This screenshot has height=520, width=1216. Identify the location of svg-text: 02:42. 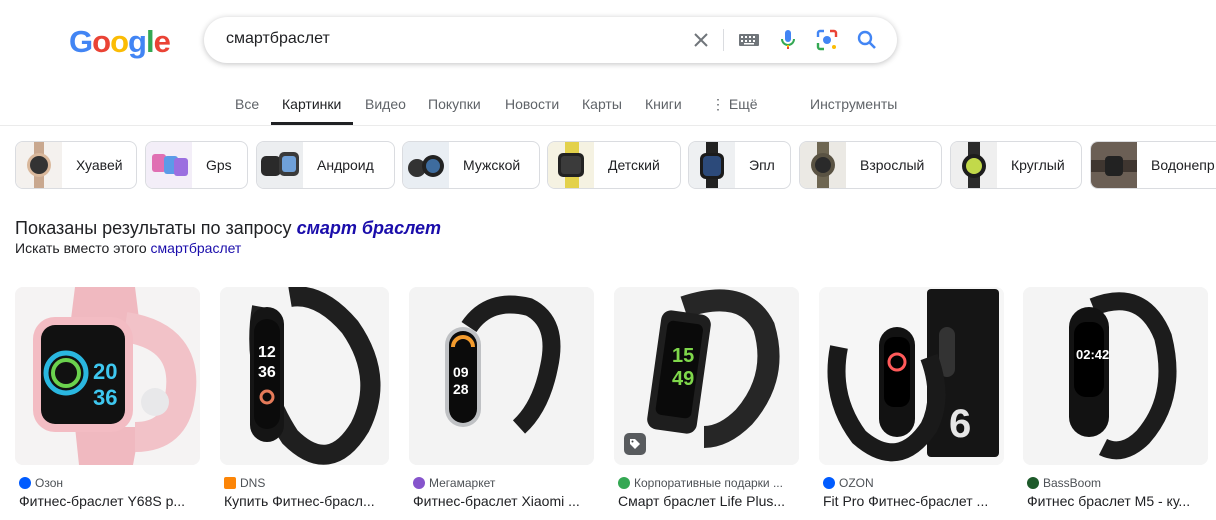
(1092, 354).